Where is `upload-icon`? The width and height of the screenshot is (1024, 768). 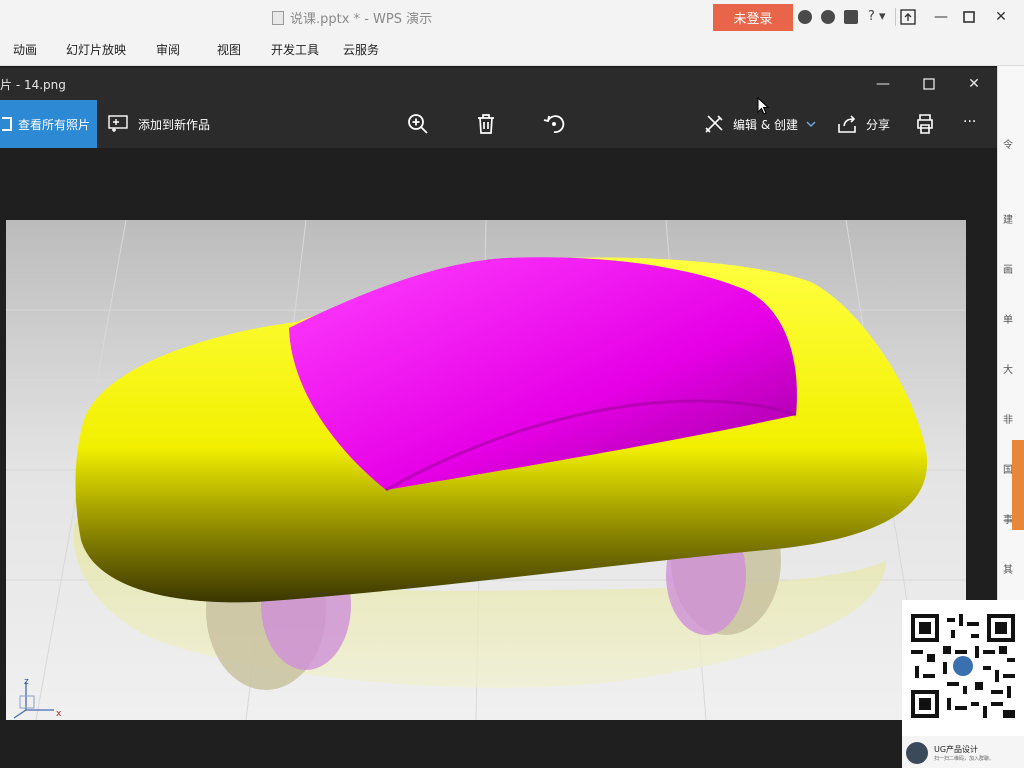 upload-icon is located at coordinates (908, 17).